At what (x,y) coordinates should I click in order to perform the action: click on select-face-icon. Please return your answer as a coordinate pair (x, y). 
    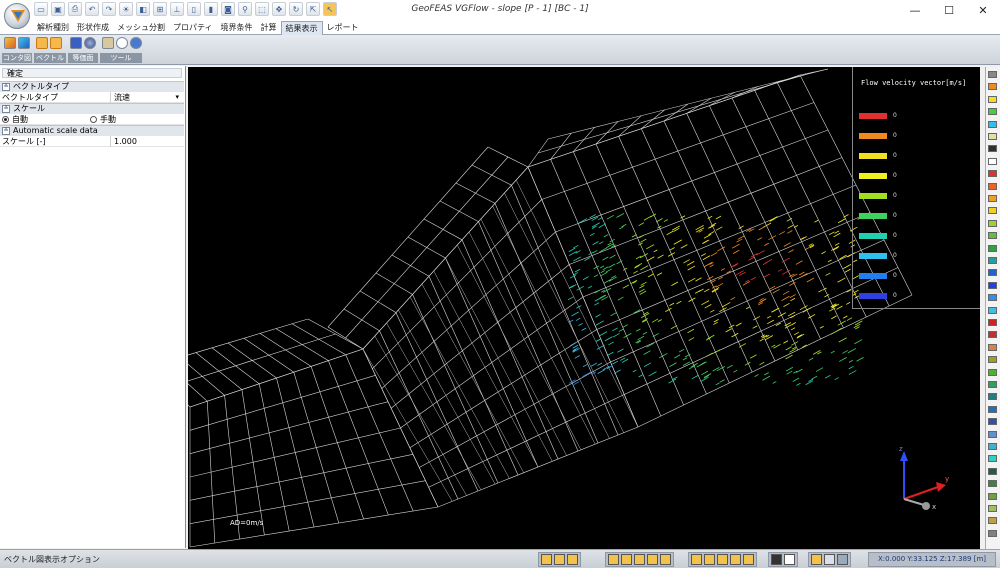
    Looking at the image, I should click on (722, 559).